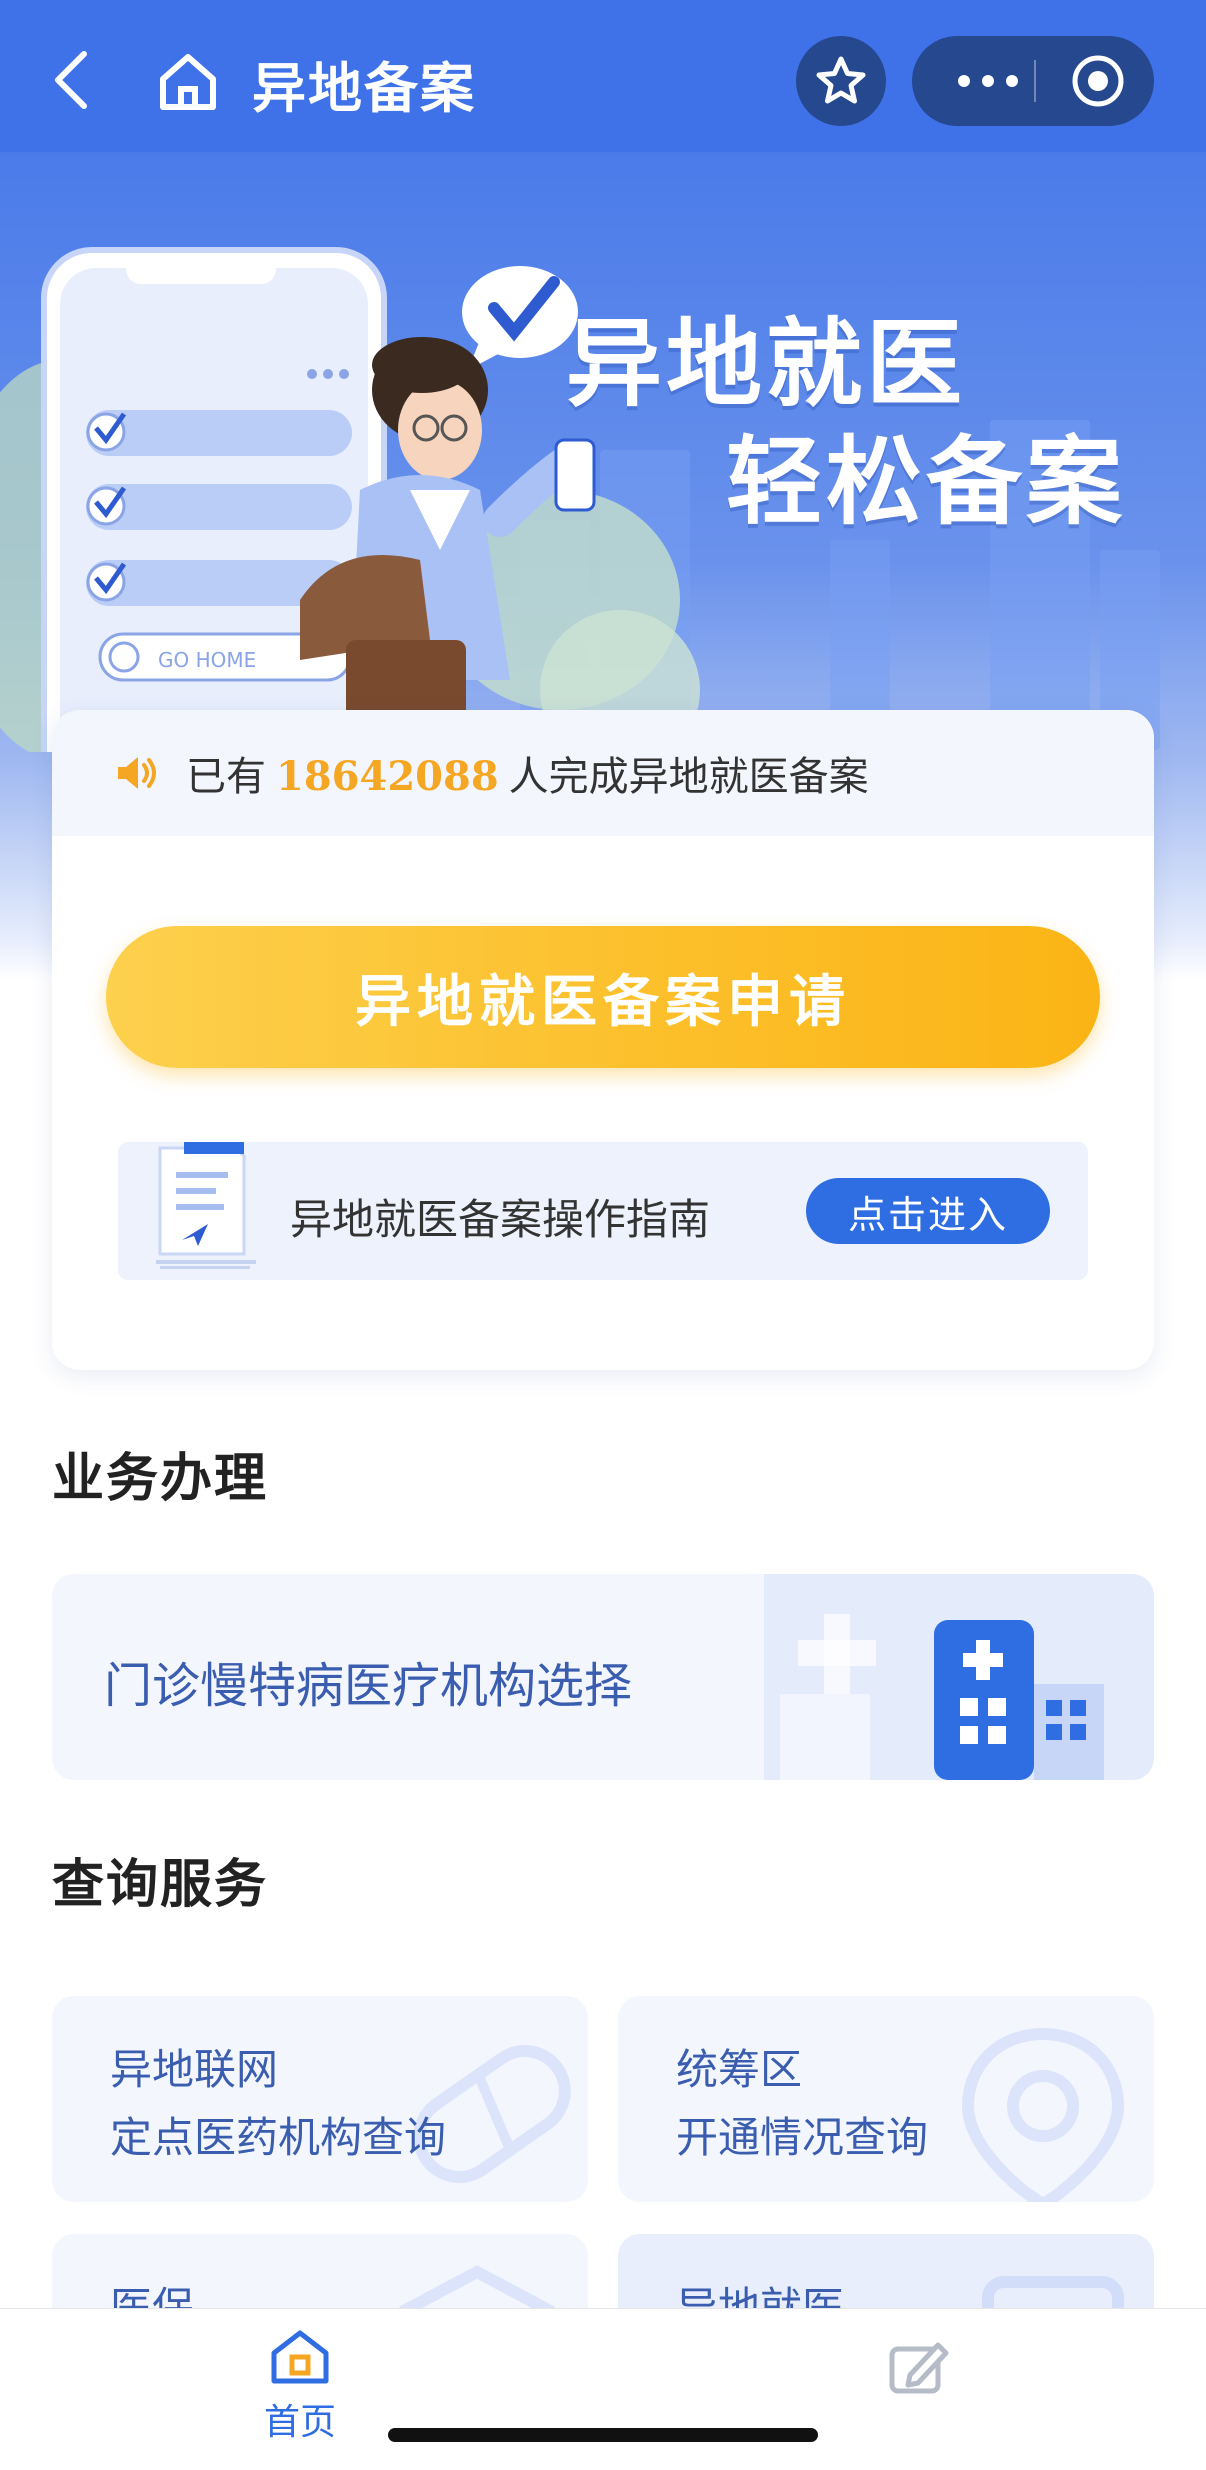 The image size is (1206, 2470). Describe the element at coordinates (137, 773) in the screenshot. I see `speaker-icon` at that location.